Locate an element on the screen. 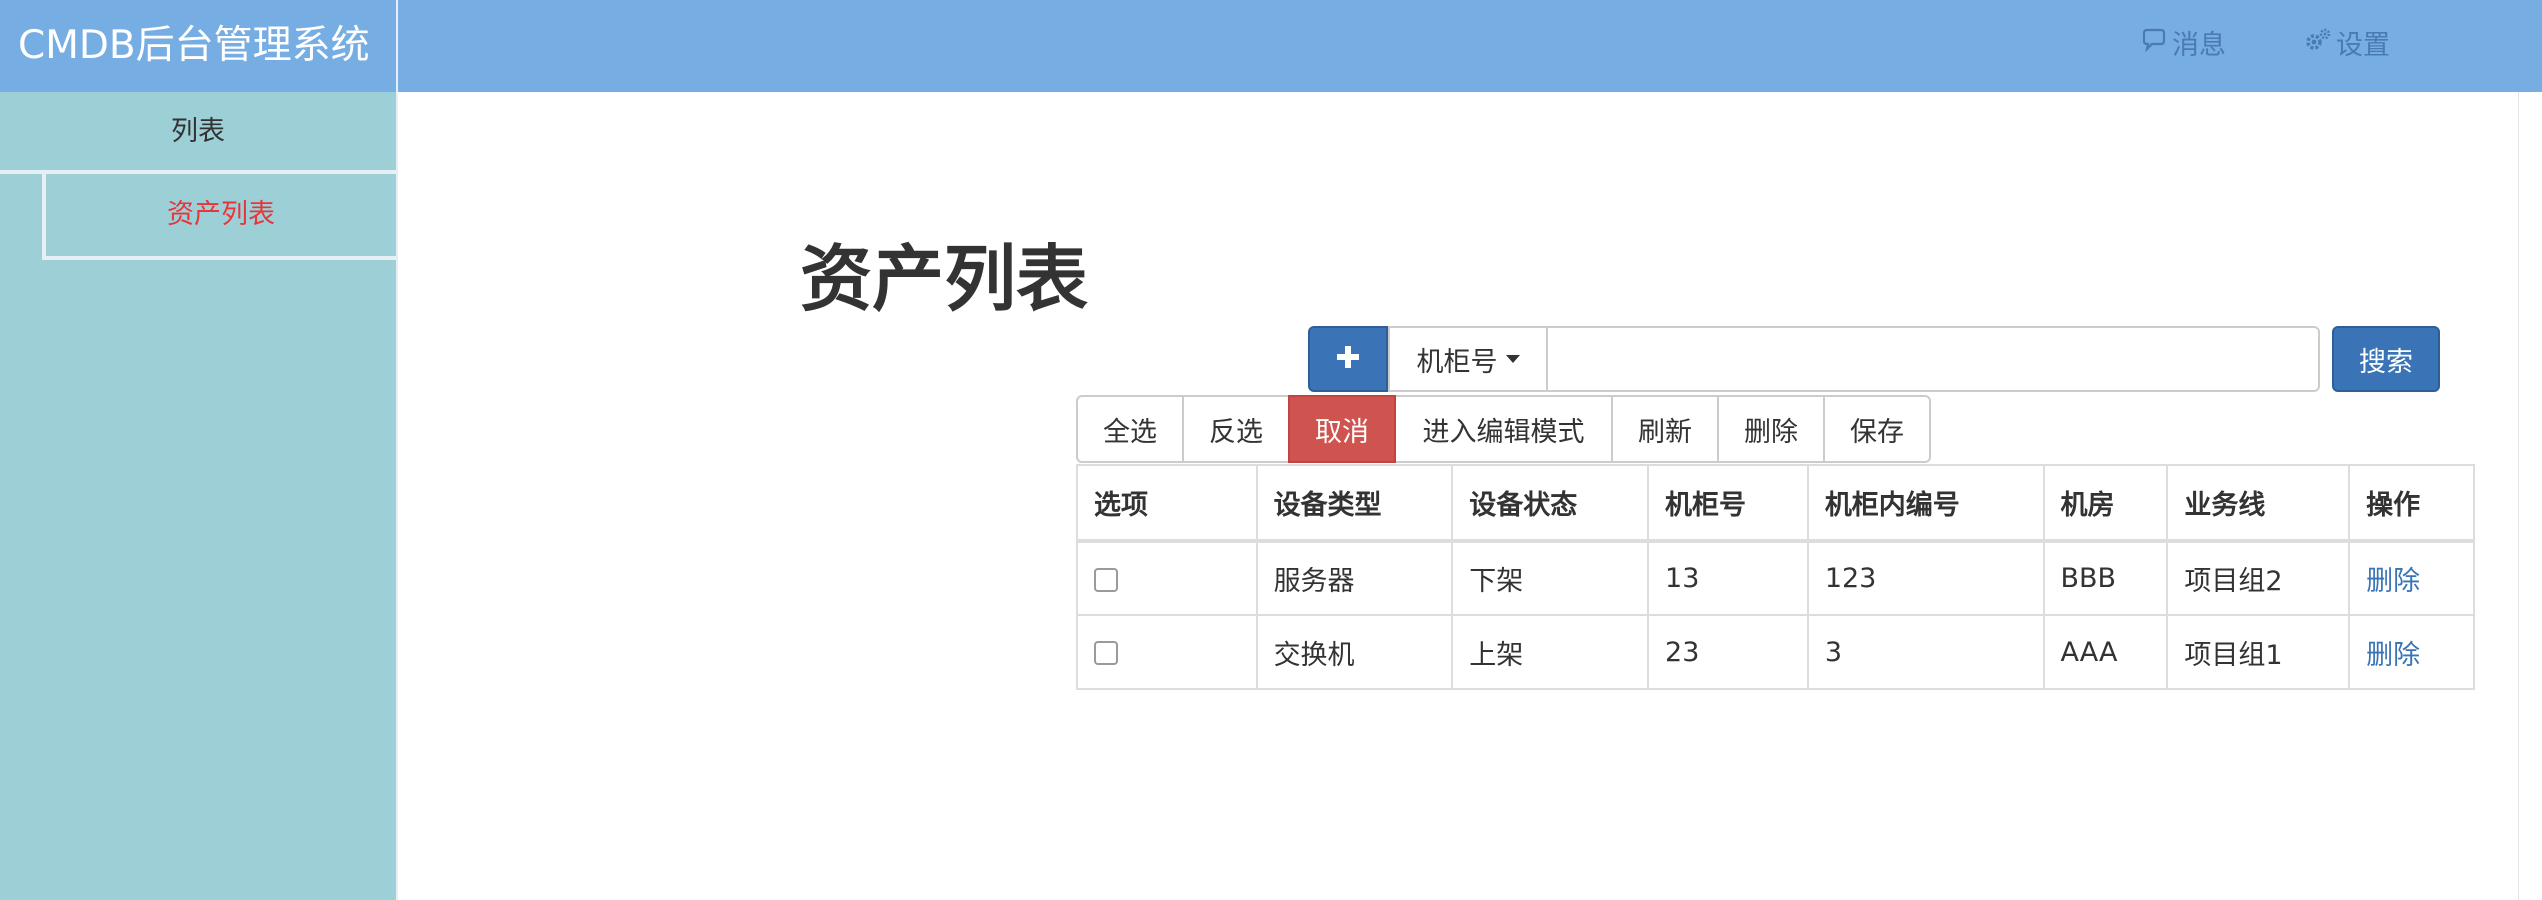  table-row: 交换机 上架 23 3 AAA 项目组1 删除 is located at coordinates (1775, 652).